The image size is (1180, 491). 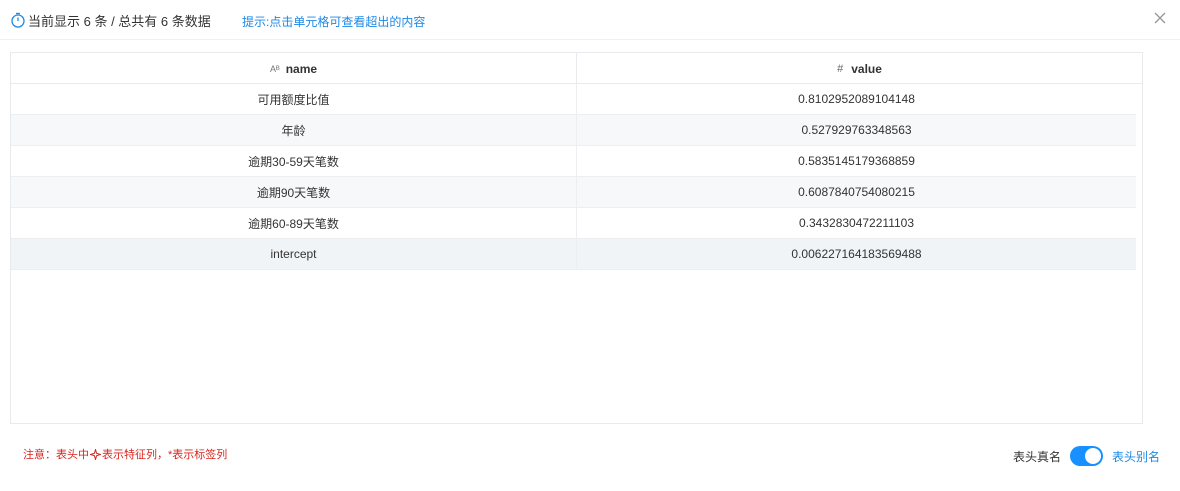 What do you see at coordinates (294, 192) in the screenshot?
I see `cell-name: 逾期90天笔数` at bounding box center [294, 192].